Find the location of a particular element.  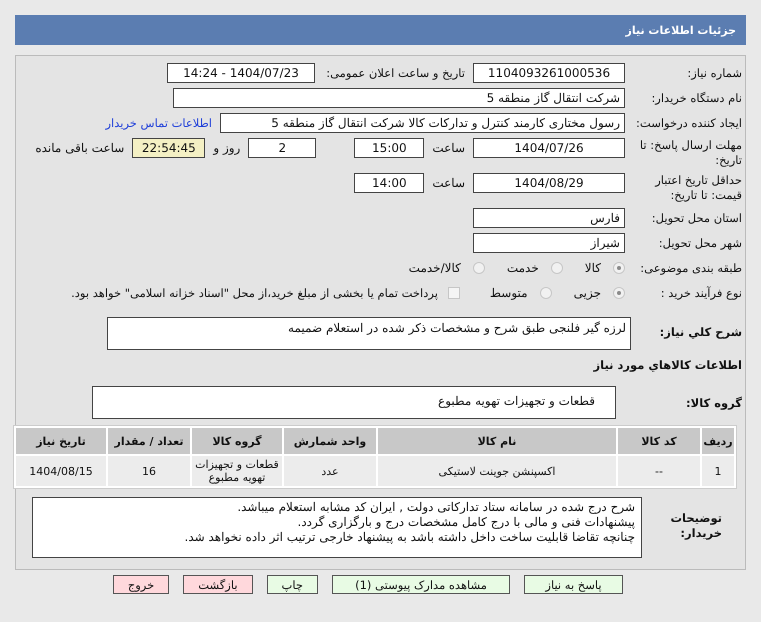

field-label: حداقل تاریخ اعتبار قیمت: تا تاریخ: is located at coordinates (698, 188).